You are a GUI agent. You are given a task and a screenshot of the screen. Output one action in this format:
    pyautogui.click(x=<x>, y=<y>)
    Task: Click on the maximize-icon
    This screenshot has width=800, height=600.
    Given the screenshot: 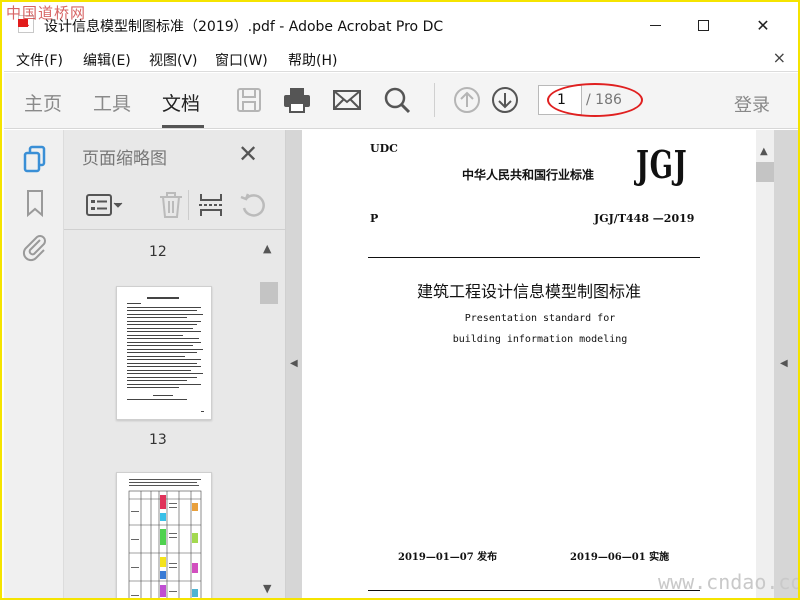 What is the action you would take?
    pyautogui.click(x=703, y=25)
    